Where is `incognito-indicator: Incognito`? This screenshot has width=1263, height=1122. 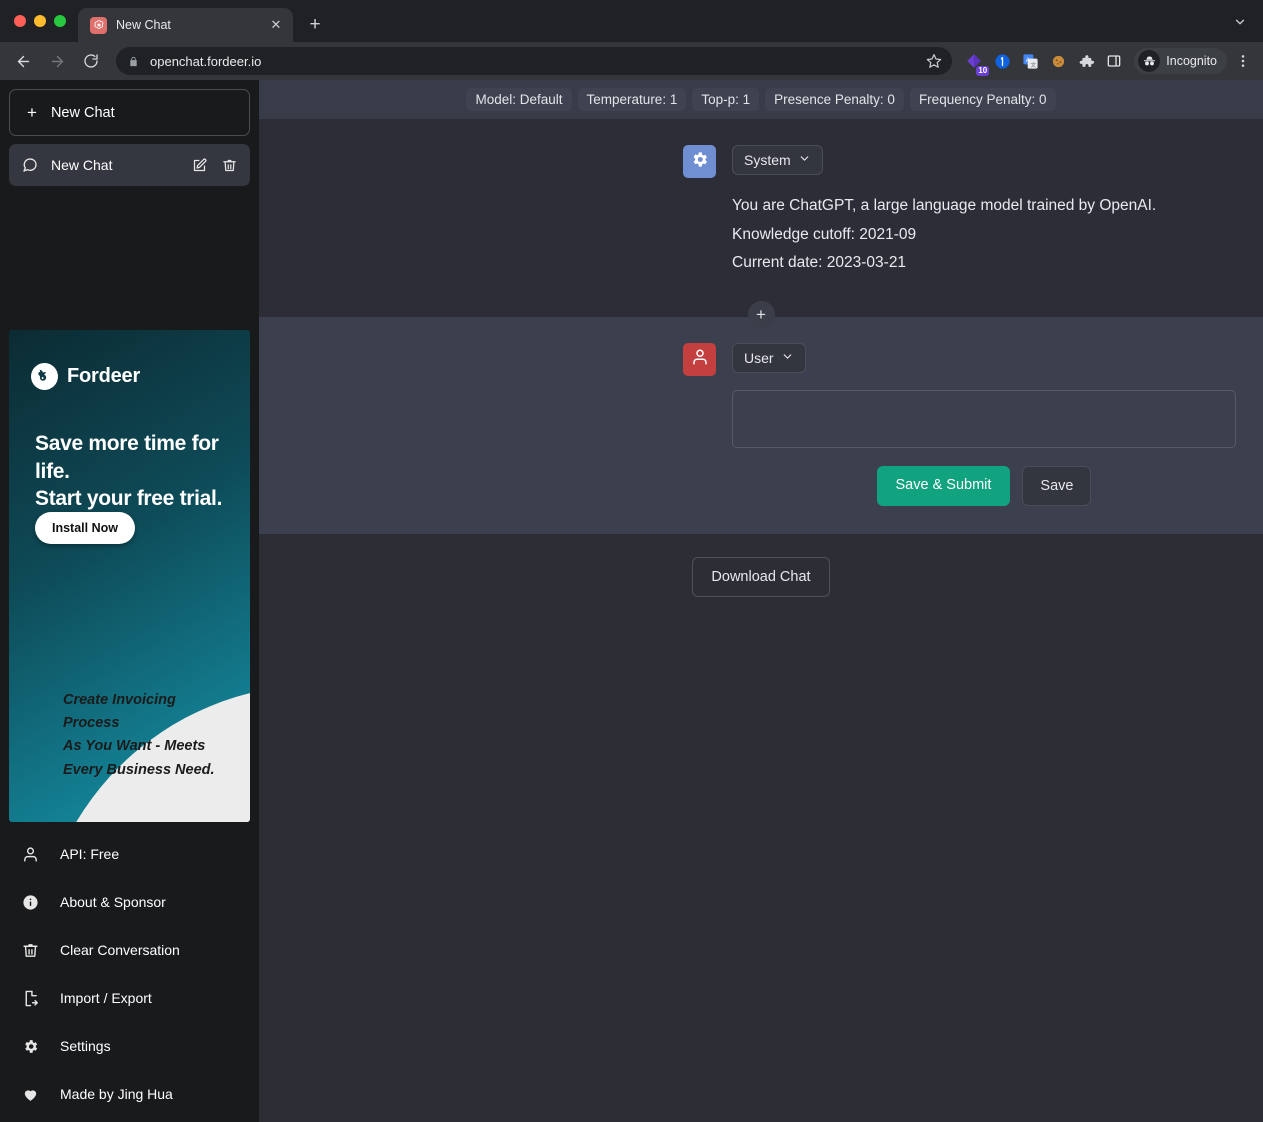
incognito-indicator: Incognito is located at coordinates (1180, 61).